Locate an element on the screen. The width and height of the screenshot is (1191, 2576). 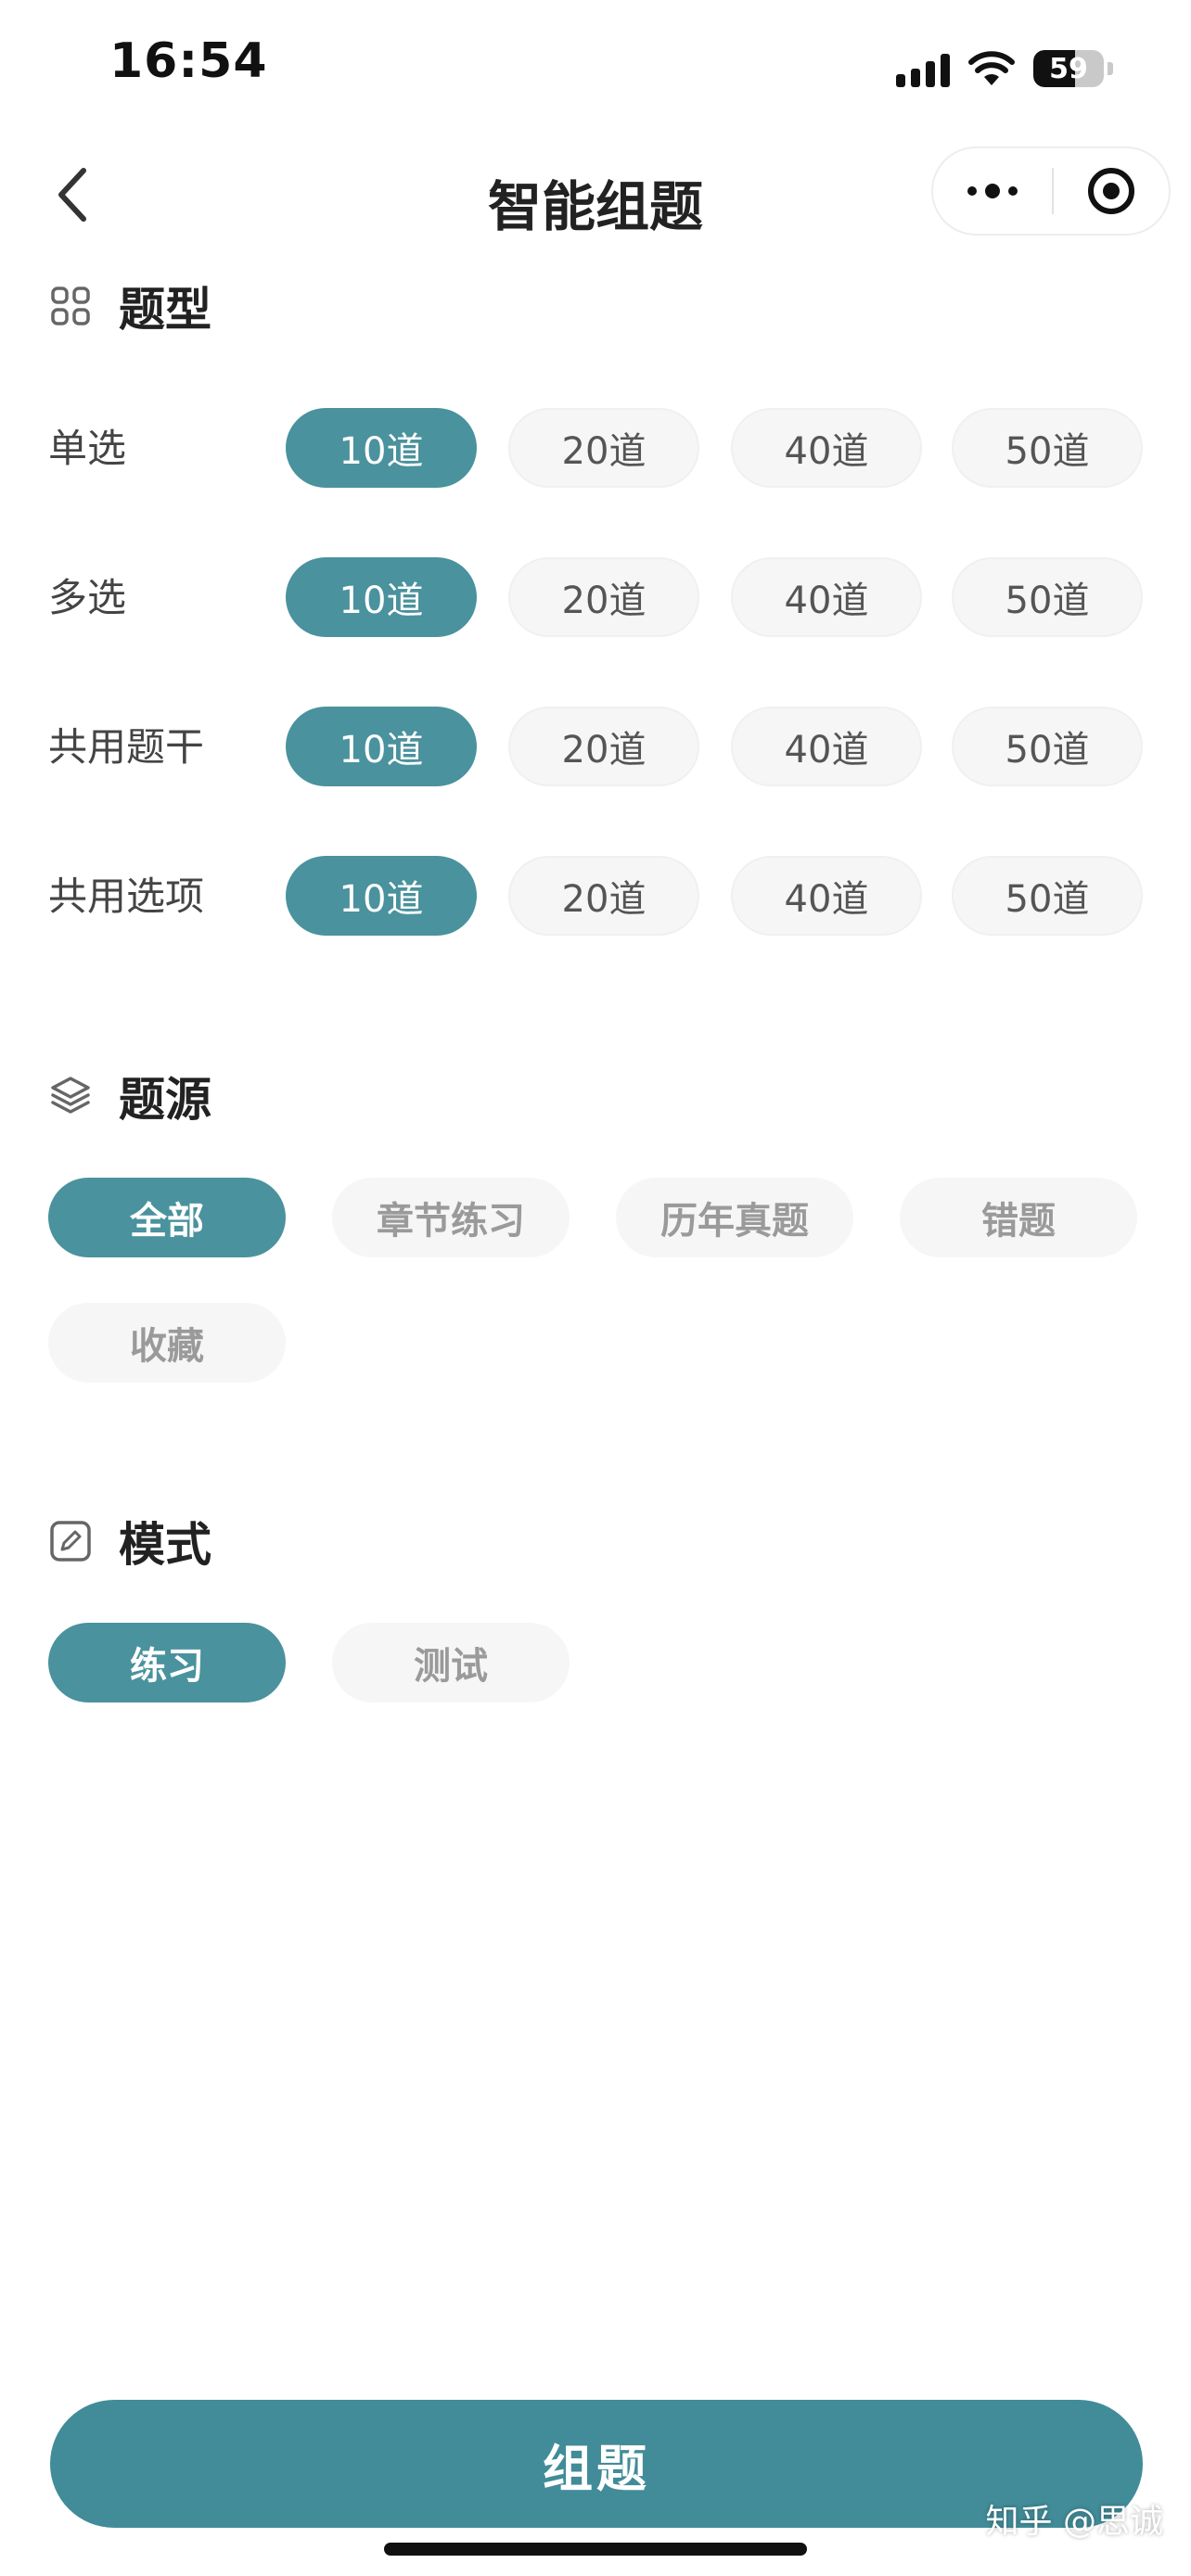
more-button is located at coordinates (992, 191).